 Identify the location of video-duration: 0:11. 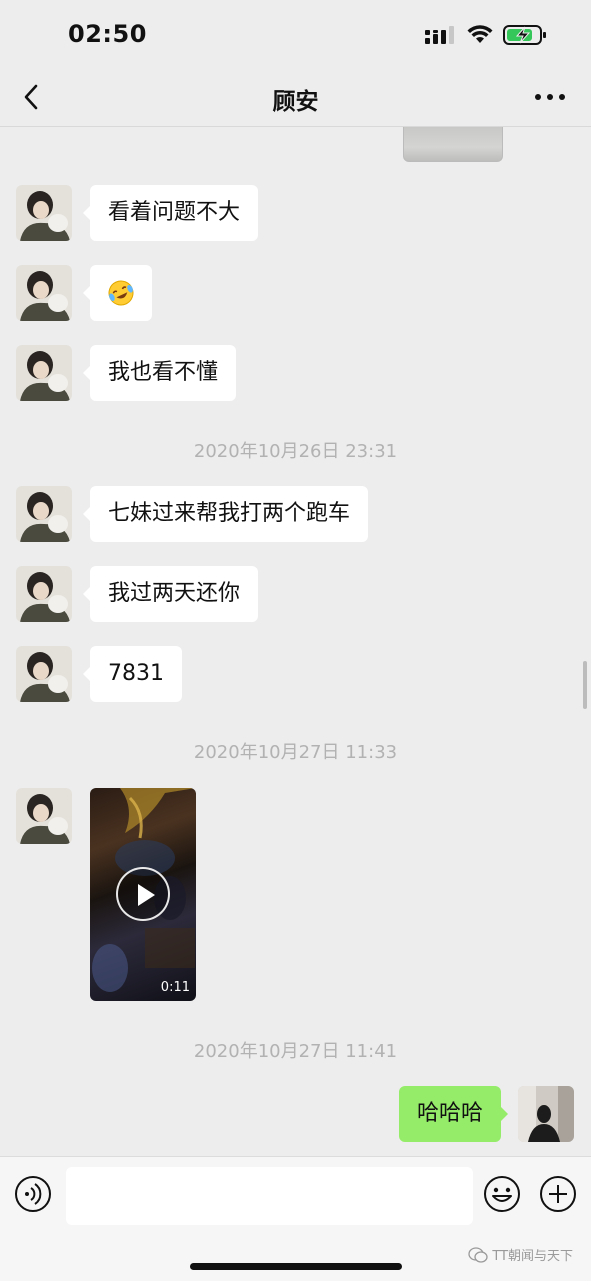
(175, 987).